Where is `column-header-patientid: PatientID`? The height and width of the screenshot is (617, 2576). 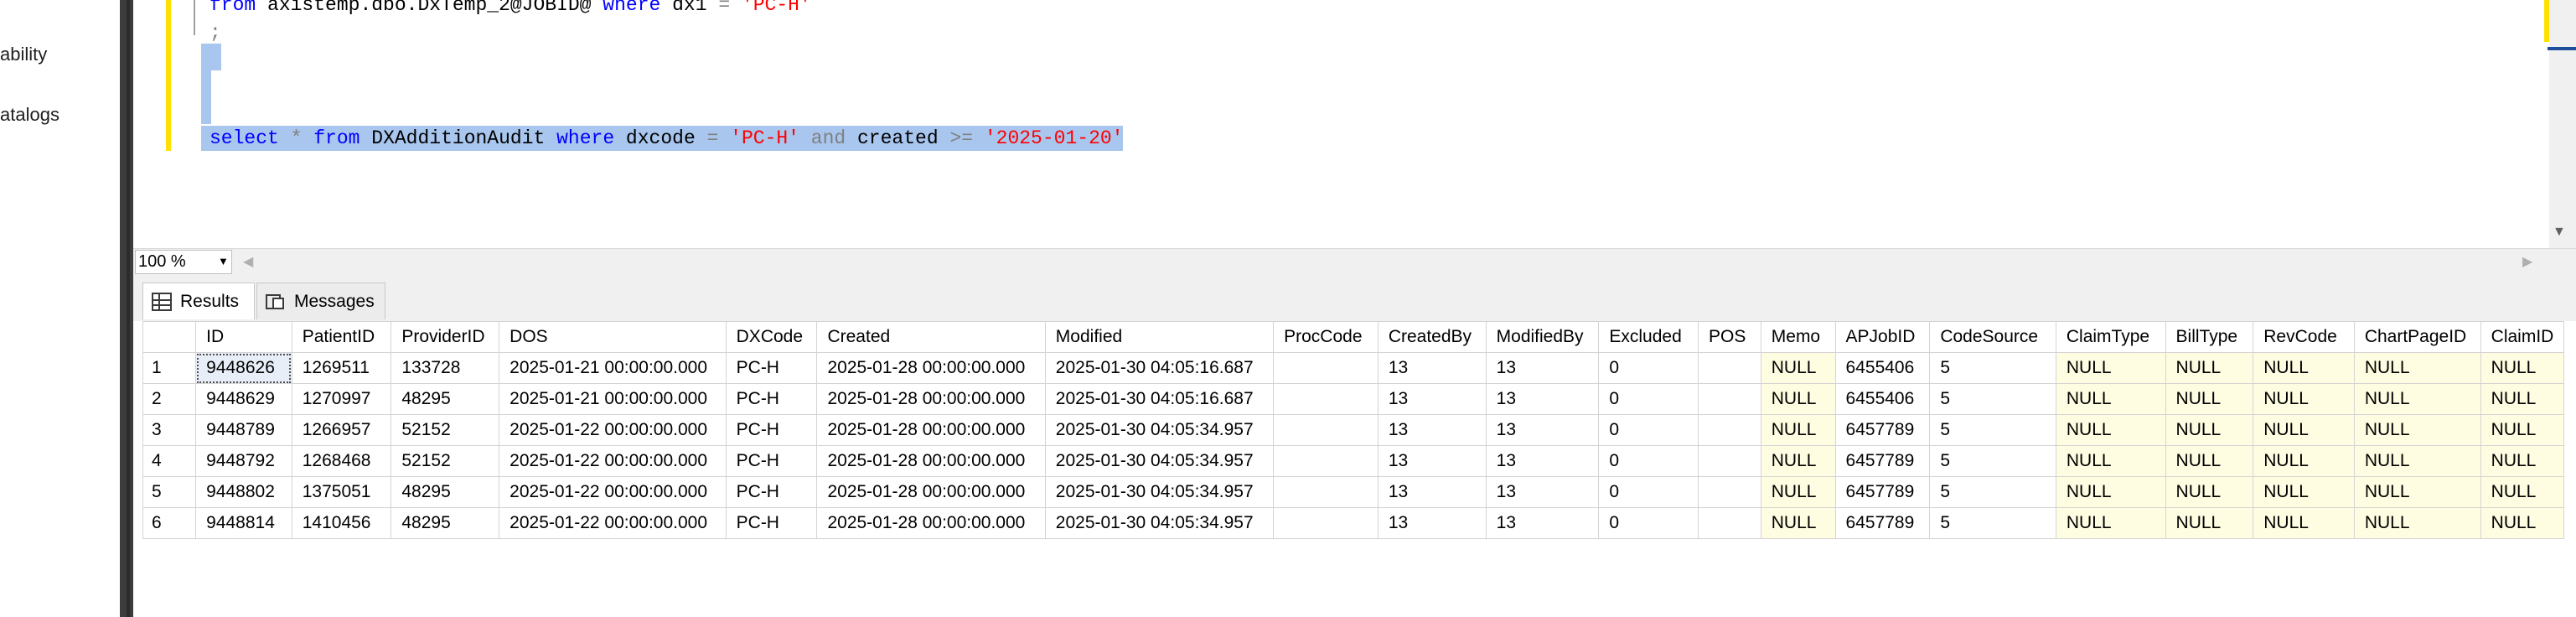 column-header-patientid: PatientID is located at coordinates (341, 337).